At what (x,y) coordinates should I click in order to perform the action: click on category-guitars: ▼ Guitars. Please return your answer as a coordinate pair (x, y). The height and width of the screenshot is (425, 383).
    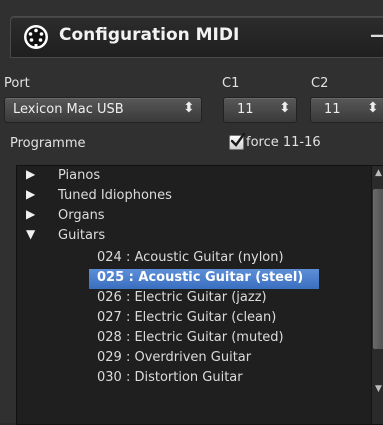
    Looking at the image, I should click on (194, 237).